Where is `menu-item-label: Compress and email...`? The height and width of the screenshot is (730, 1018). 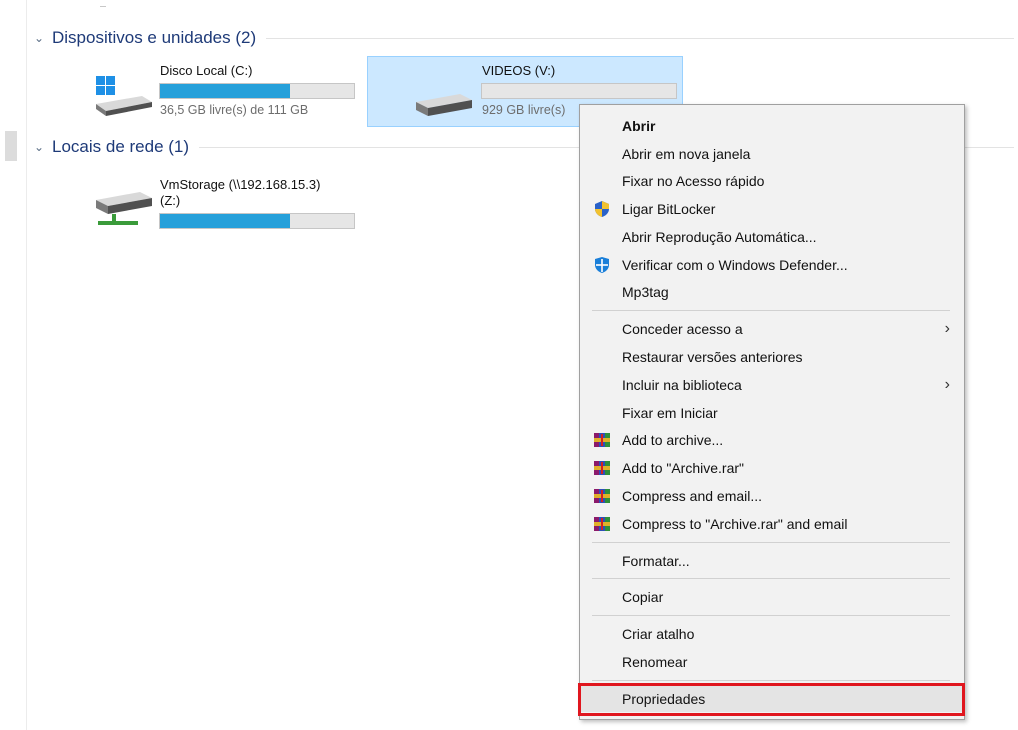
menu-item-label: Compress and email... is located at coordinates (692, 496).